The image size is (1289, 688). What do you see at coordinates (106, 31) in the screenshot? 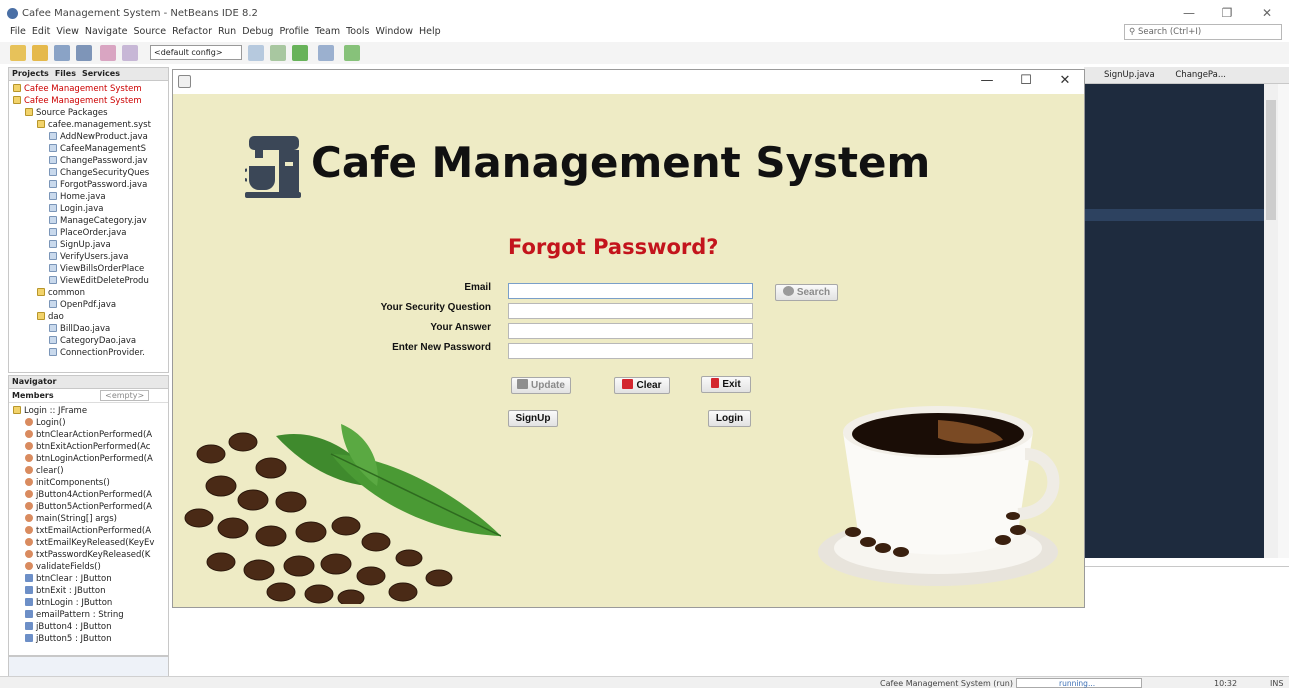
I see `menu-navigate: Navigate` at bounding box center [106, 31].